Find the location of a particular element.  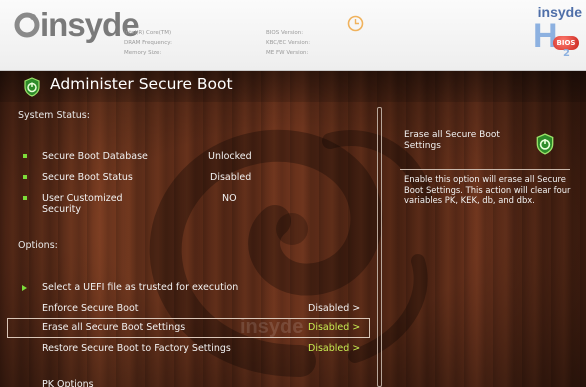

restore-secure-boot-factory-label: Restore Secure Boot to Factory Settings is located at coordinates (136, 348).